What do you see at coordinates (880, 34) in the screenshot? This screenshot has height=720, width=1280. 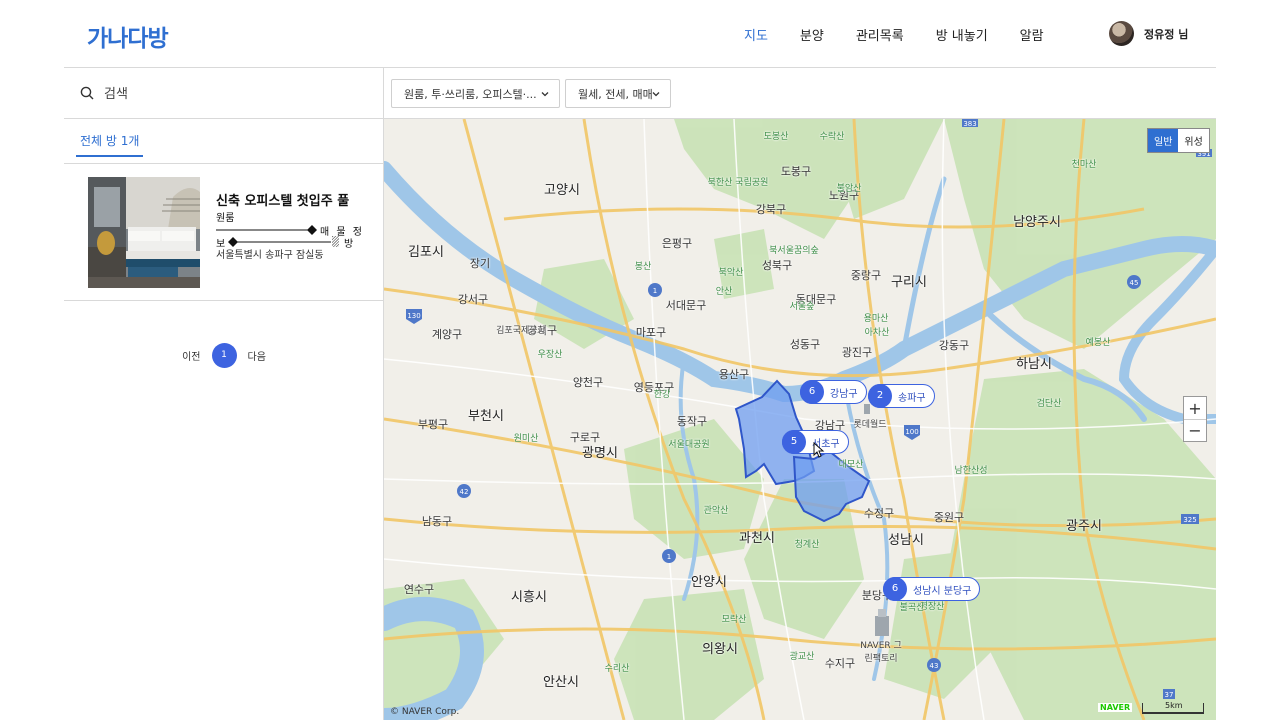 I see `nav-manage-list: 관리목록` at bounding box center [880, 34].